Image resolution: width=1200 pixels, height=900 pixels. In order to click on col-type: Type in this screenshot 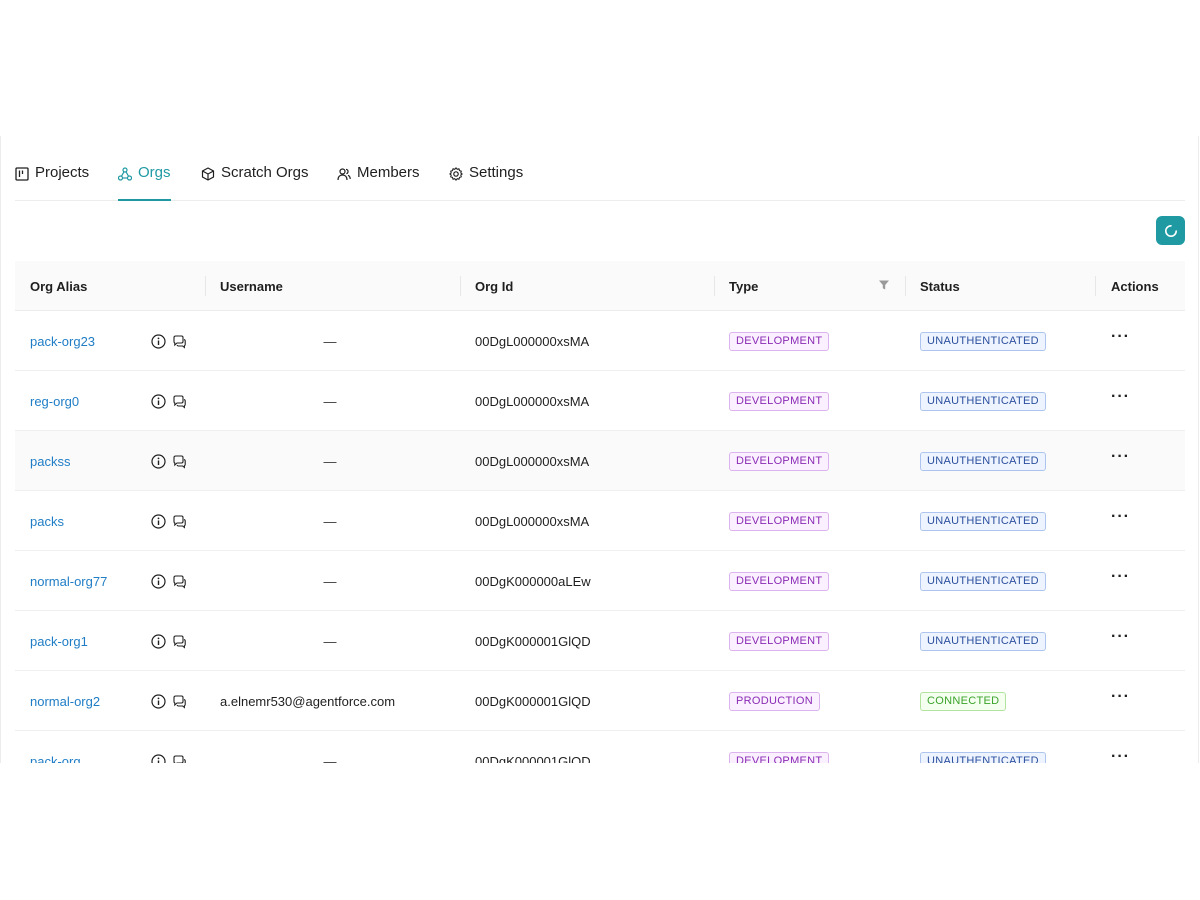, I will do `click(743, 286)`.